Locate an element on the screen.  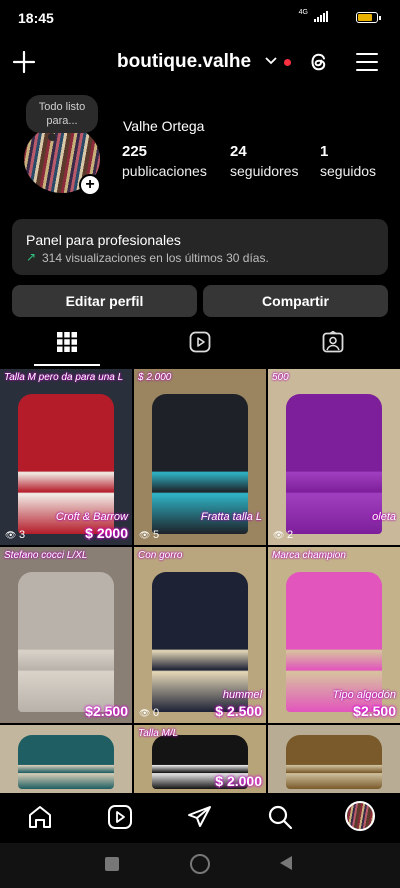
post-thumbnail: Talla M/L $ 2.000 is located at coordinates (200, 759).